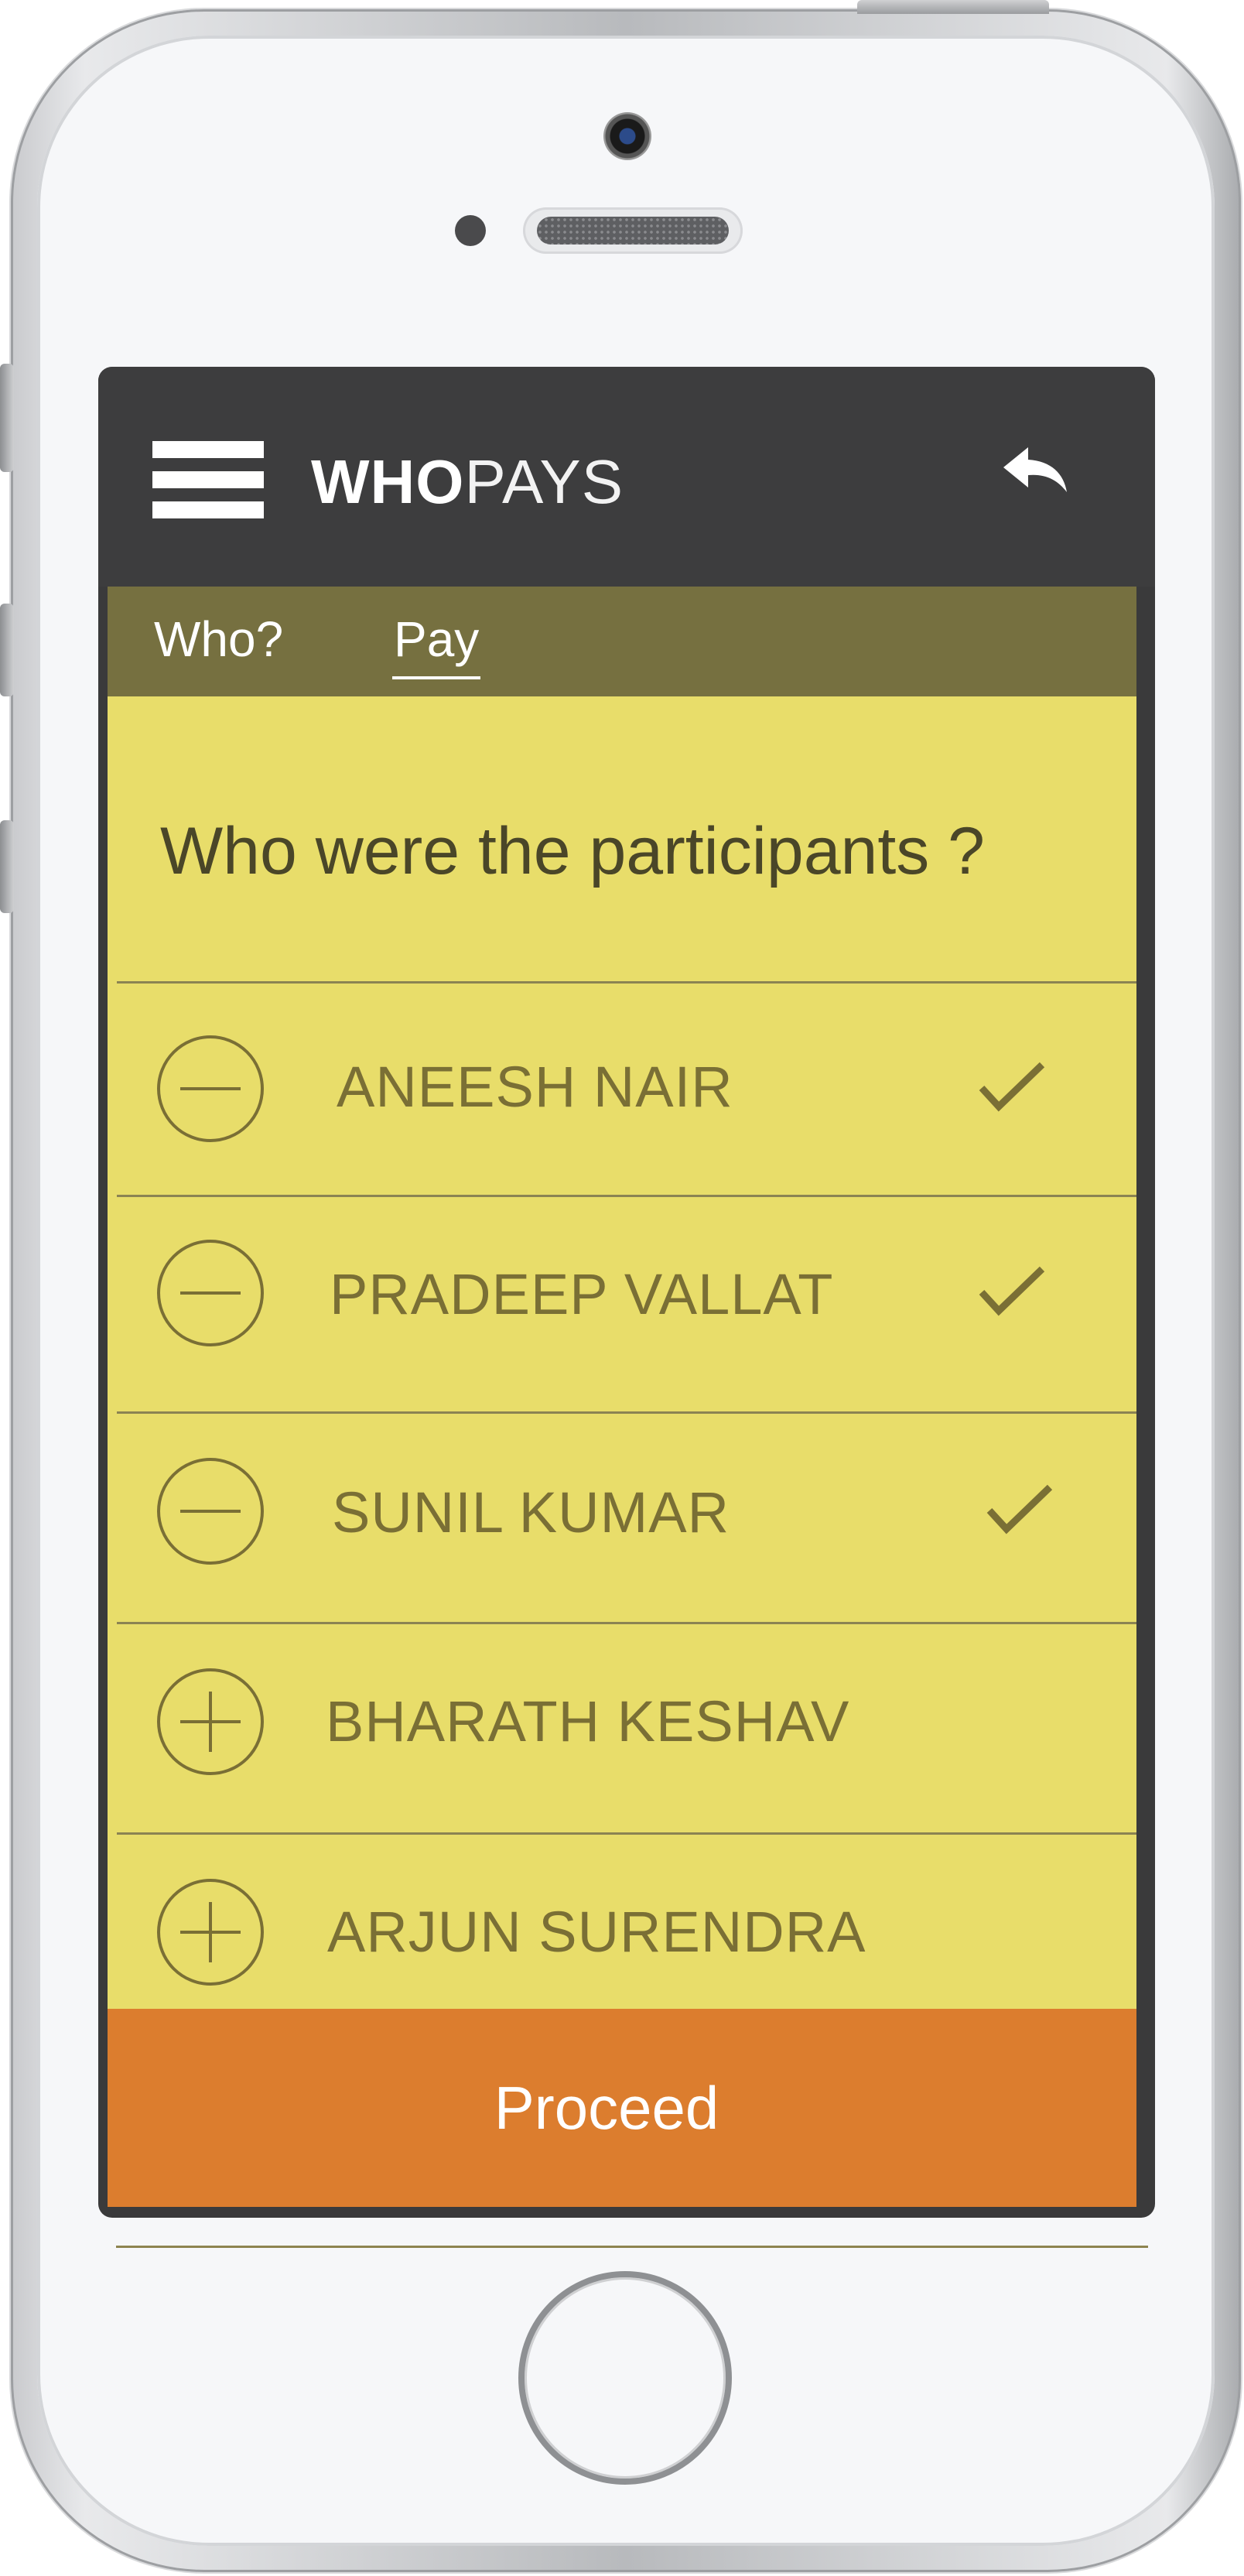  Describe the element at coordinates (953, 7) in the screenshot. I see `power-button` at that location.